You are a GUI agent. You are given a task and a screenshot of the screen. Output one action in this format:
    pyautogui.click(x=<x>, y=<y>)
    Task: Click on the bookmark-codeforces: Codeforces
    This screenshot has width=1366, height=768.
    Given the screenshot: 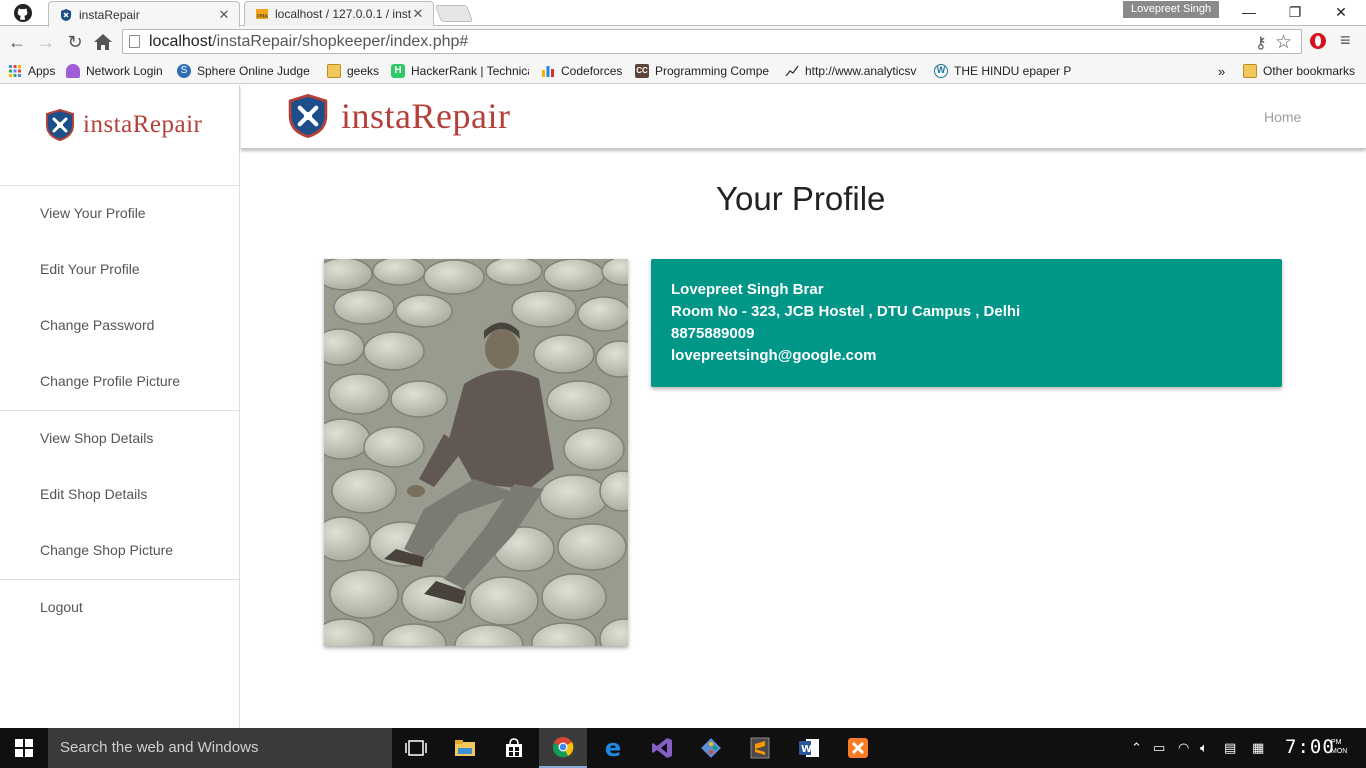 What is the action you would take?
    pyautogui.click(x=581, y=71)
    